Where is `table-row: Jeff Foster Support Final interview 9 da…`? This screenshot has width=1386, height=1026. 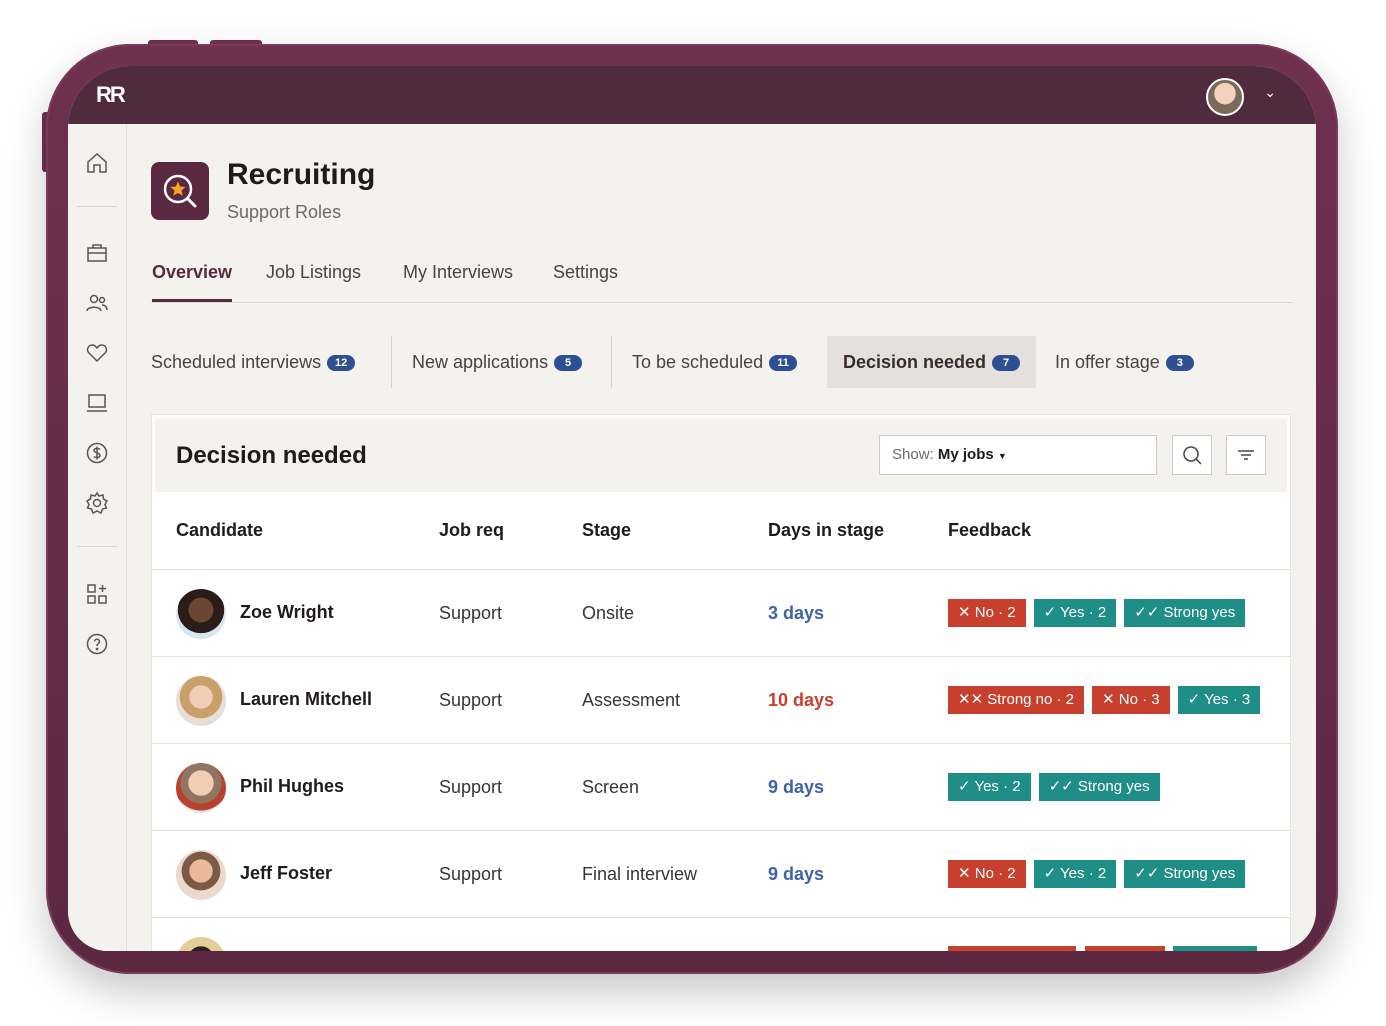 table-row: Jeff Foster Support Final interview 9 da… is located at coordinates (721, 874).